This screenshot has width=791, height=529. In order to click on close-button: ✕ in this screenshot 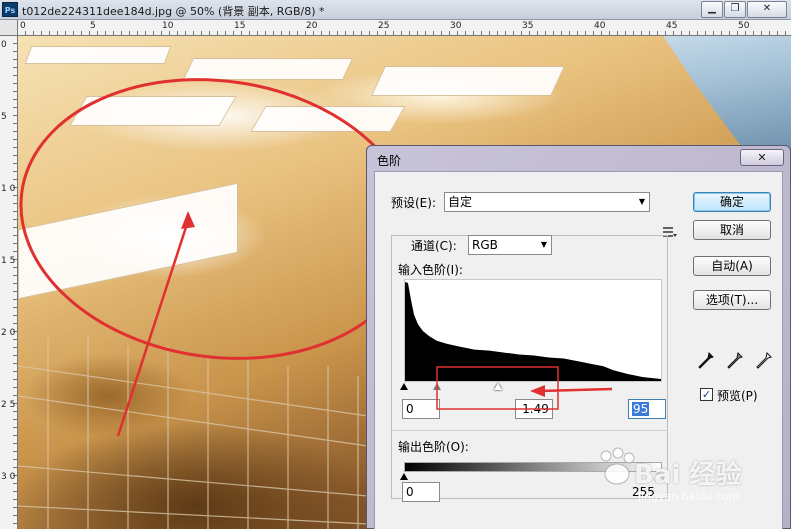, I will do `click(767, 9)`.